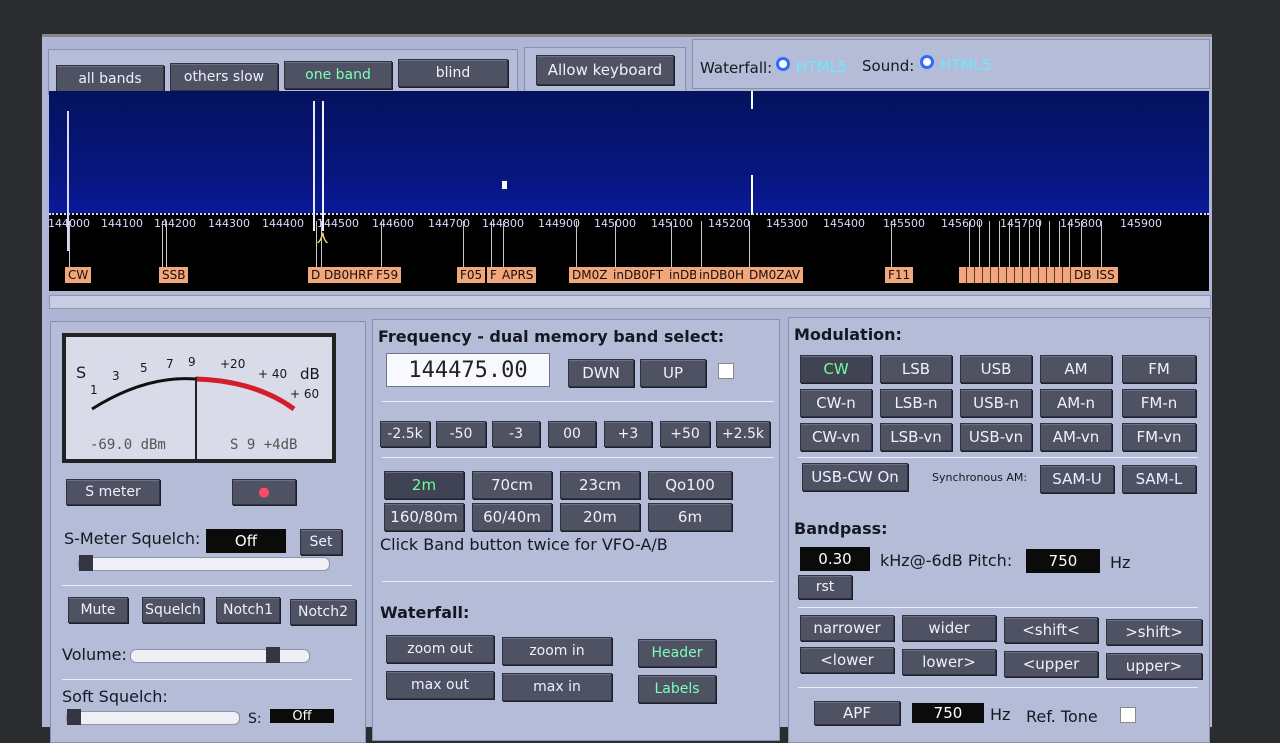  What do you see at coordinates (825, 587) in the screenshot?
I see `bandpass-reset-button: rst` at bounding box center [825, 587].